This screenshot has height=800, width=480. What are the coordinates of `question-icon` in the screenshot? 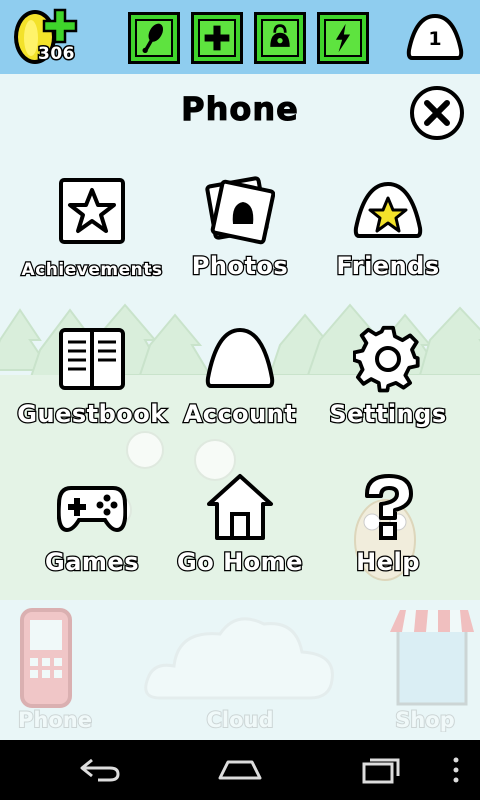 It's located at (389, 507).